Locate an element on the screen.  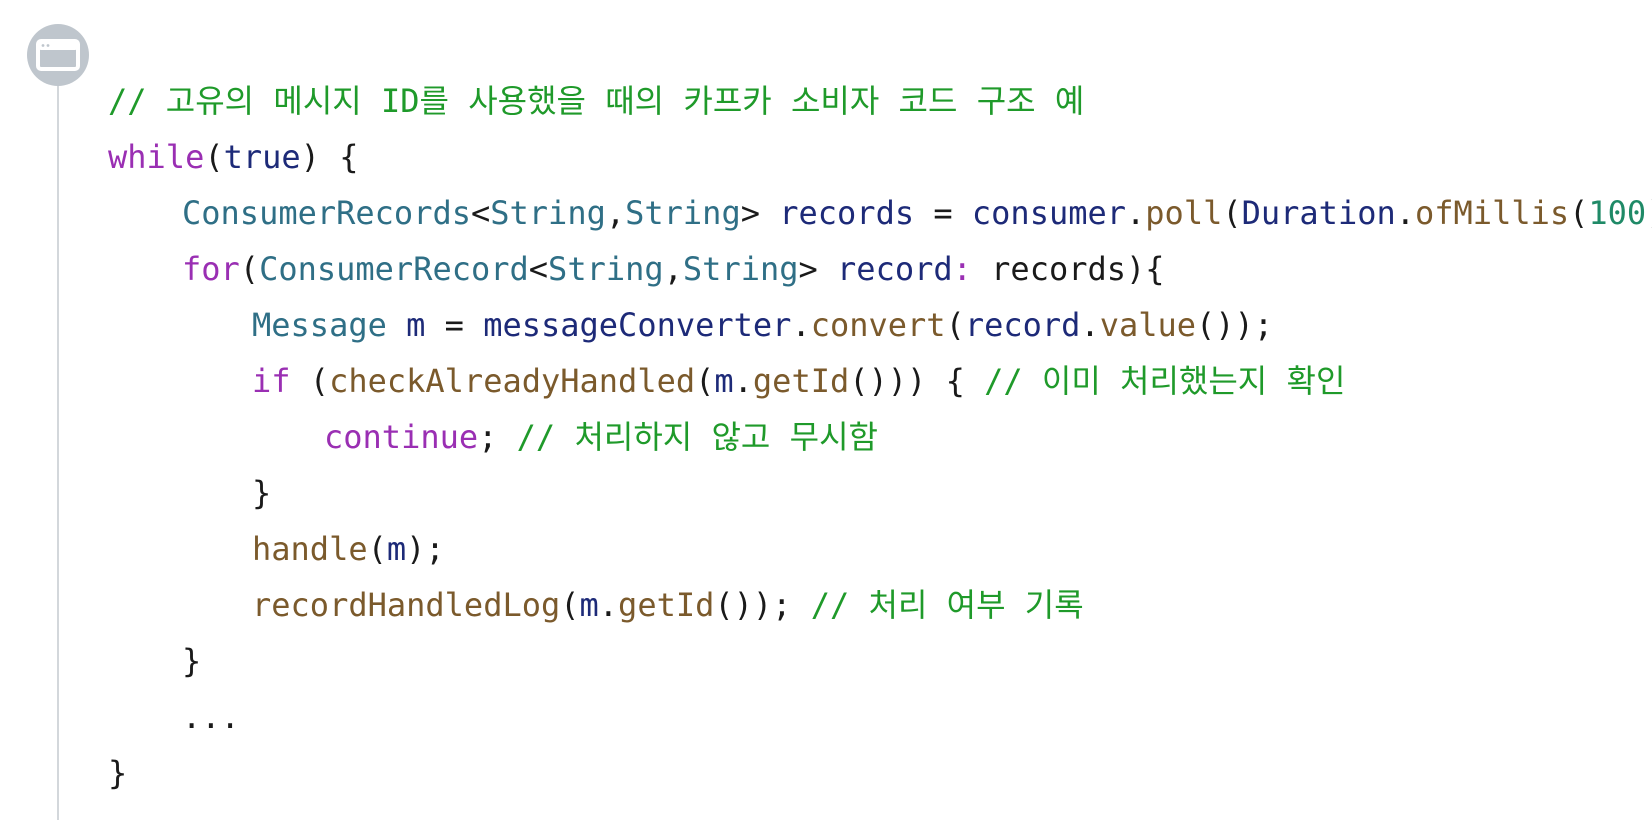
code-line: handle(m); is located at coordinates (880, 549).